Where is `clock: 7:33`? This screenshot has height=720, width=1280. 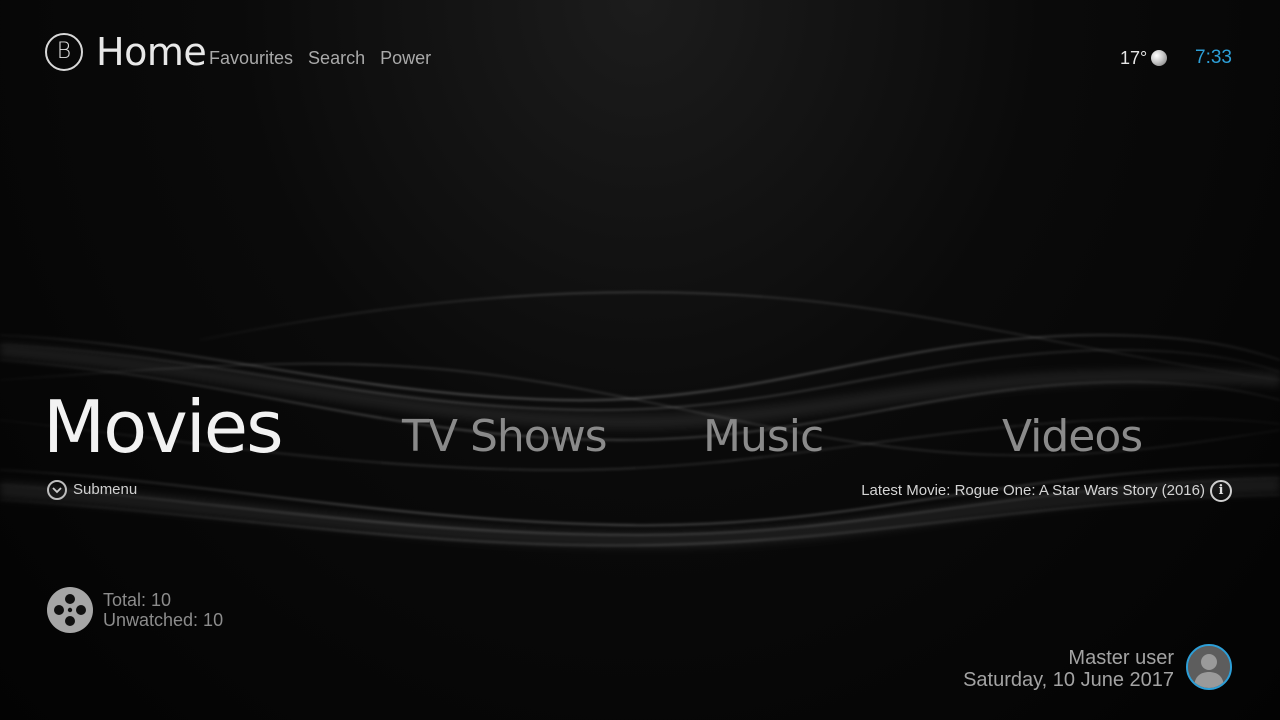
clock: 7:33 is located at coordinates (1213, 57).